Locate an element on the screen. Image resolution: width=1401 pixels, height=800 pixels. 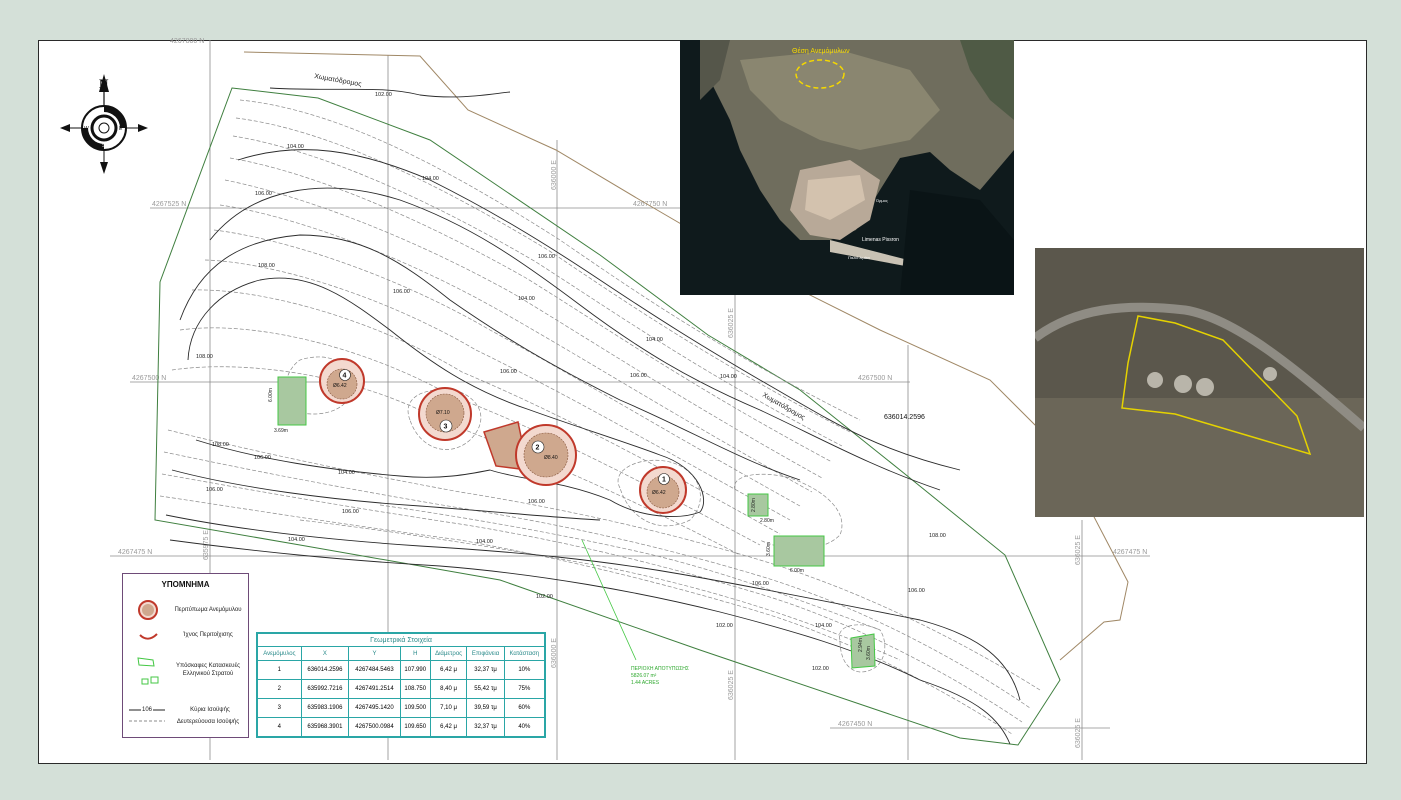
compass-letter: W is located at coordinates (86, 129).